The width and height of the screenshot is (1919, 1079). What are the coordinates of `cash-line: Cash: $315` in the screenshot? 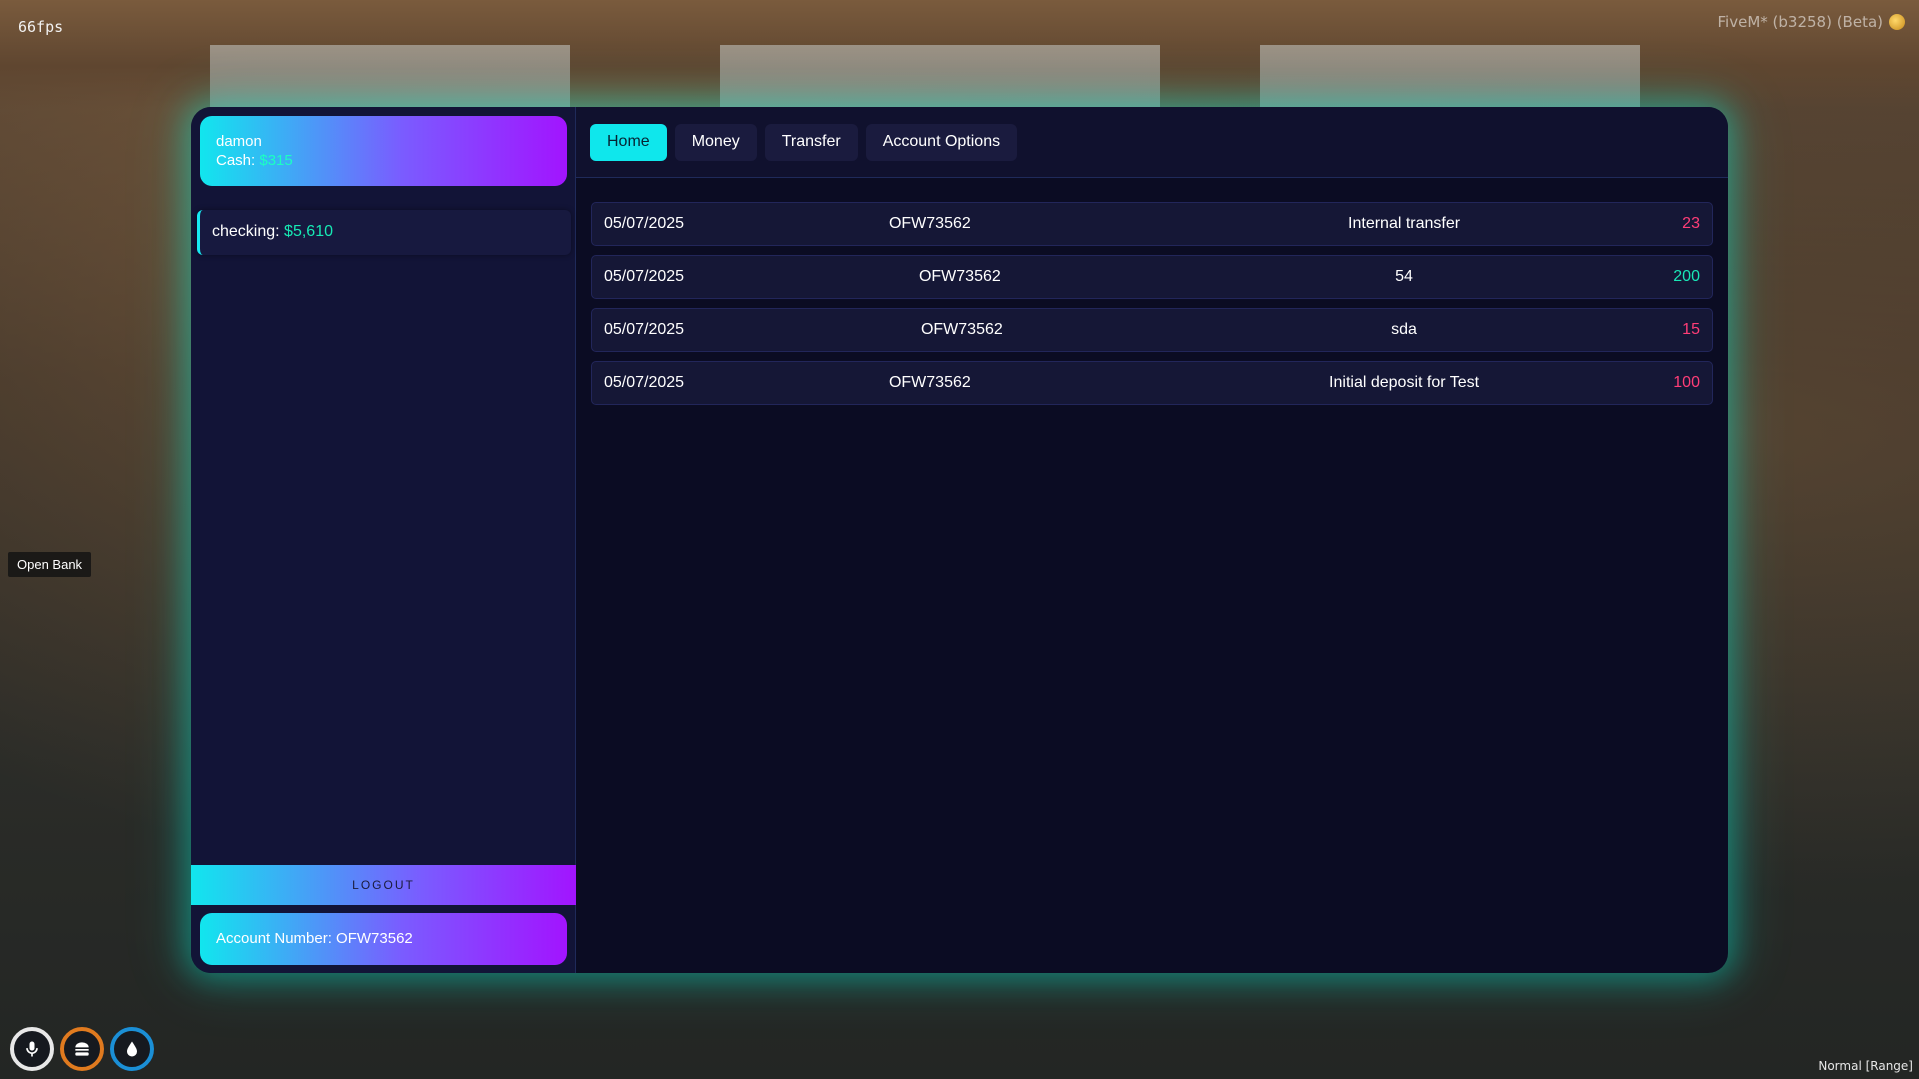 It's located at (383, 160).